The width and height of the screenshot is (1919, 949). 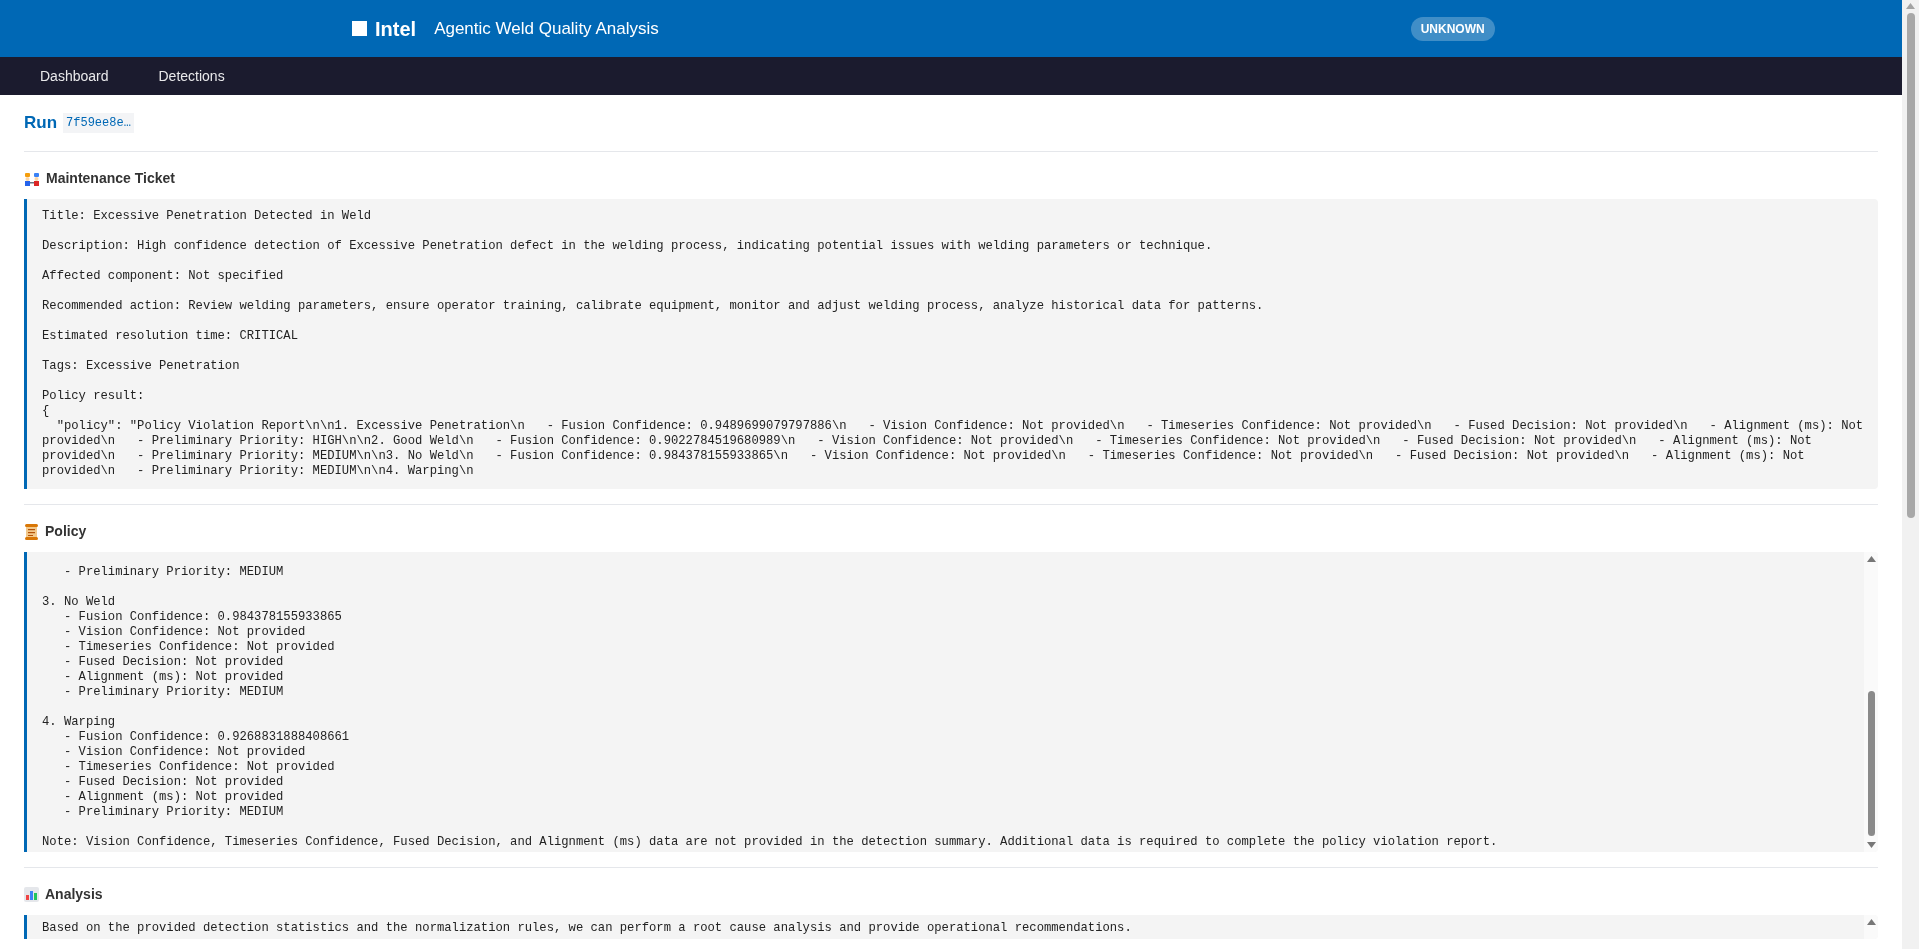 What do you see at coordinates (953, 449) in the screenshot?
I see `text-line: "policy": "Policy Violation Report\n\n1. Excessive Penetration\n - Fusion Confidence: 0.9489699079797886\n - Vision Confidence: Not provided\n - Timeseries Confidence: Not provided\n - Fused Decision: Not provided\n - Alignment (ms): Not provided\n - Preliminary Priority: HIGH\n\n2. Good Weld\n - Fusion Confidence: 0.9022784519680989\n - Vision Confidence: Not provided\n - Timeseries Confidence: Not provided\n - Fused Decision: Not provided\n - Alignment (ms): Not provided\n - Preliminary Priority: MEDIUM\n\n3. No Weld\n - Fusion Confidence: 0.984378155933865\n - Vision Confidence: Not provided\n - Timeseries Confidence: Not provided\n - Fused Decision: Not provided\n - Alignment (ms): Not provided\n - Preliminary Priority: MEDIUM\n\n4. Warping\n` at bounding box center [953, 449].